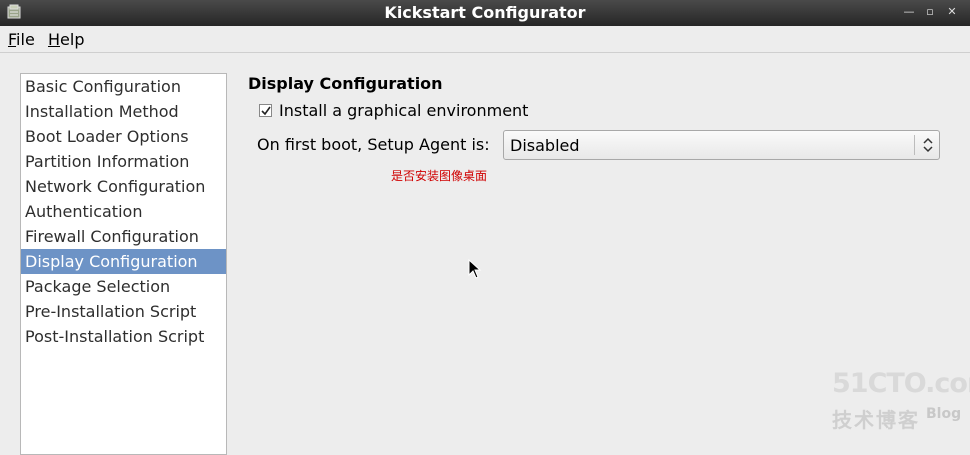 This screenshot has width=970, height=455. Describe the element at coordinates (914, 145) in the screenshot. I see `dropdown-separator` at that location.